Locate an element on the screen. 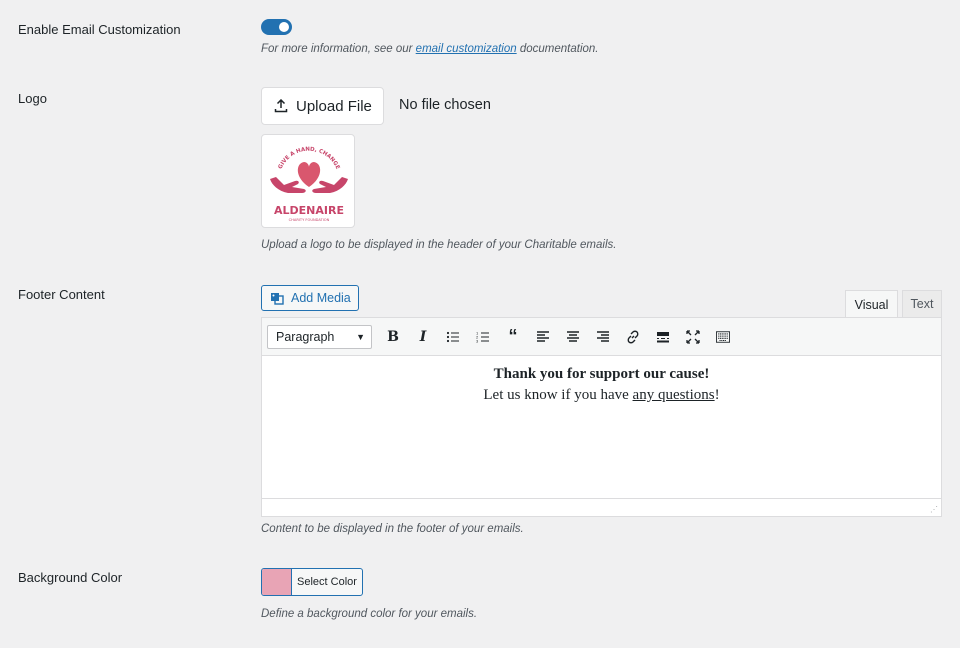 The height and width of the screenshot is (648, 960). add-media-button: Add Media is located at coordinates (310, 298).